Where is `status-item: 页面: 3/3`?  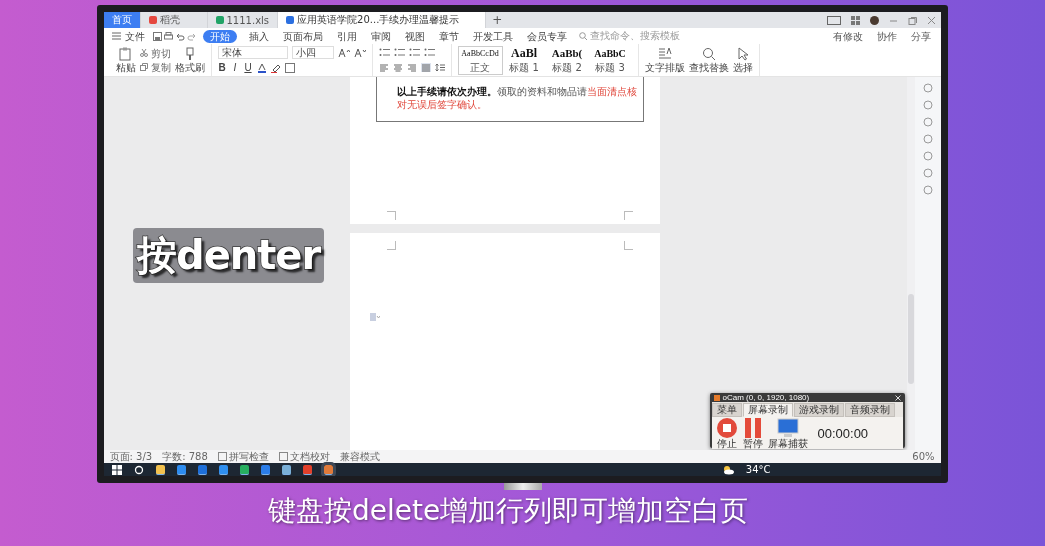
status-item: 页面: 3/3 is located at coordinates (131, 456).